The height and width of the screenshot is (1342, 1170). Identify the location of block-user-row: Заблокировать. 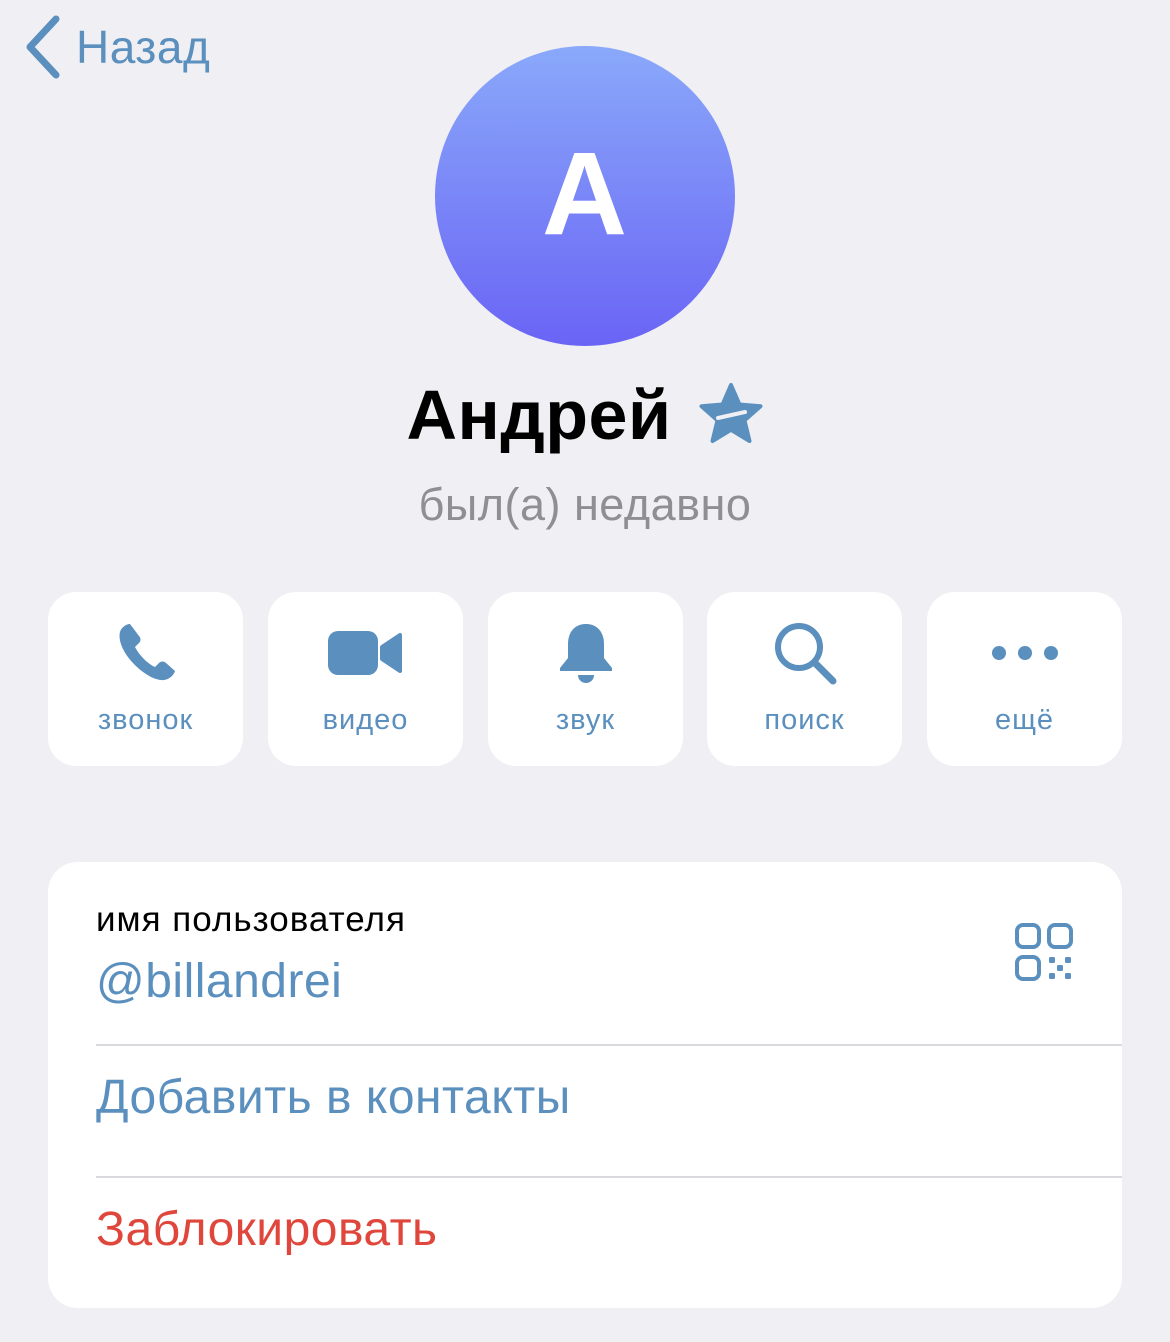
(585, 1243).